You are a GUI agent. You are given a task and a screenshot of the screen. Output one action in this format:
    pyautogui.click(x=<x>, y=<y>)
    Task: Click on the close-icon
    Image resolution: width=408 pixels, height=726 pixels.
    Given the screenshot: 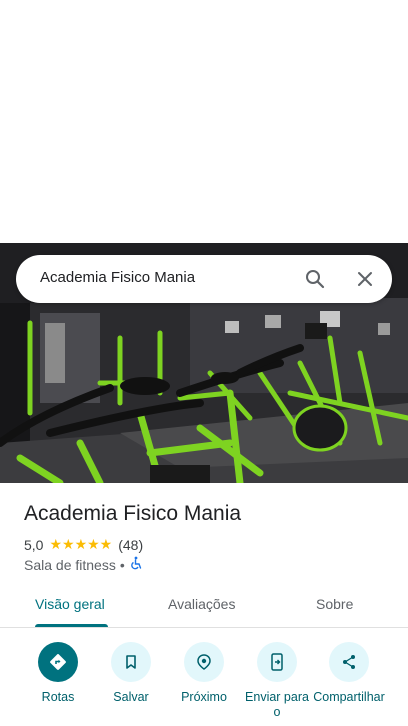 What is the action you would take?
    pyautogui.click(x=365, y=279)
    